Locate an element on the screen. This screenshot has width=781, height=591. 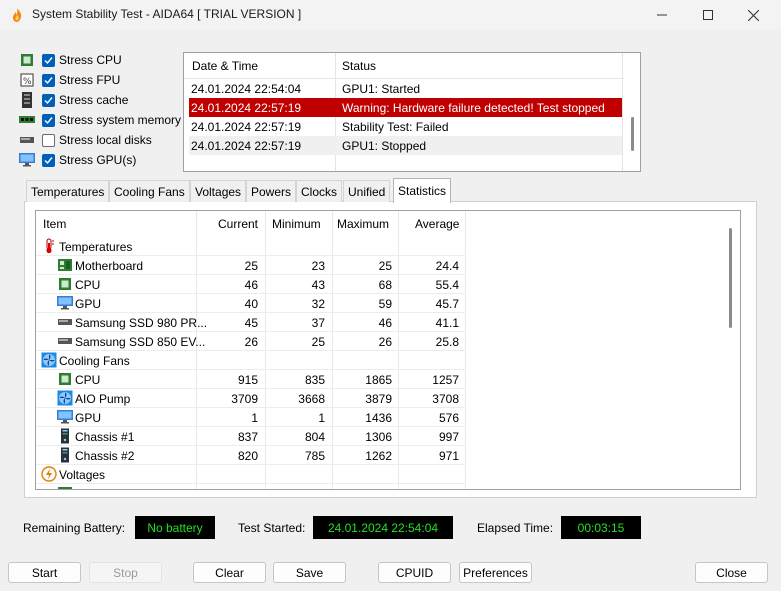
table-row: CPU 915 835 1865 1257 is located at coordinates (251, 379).